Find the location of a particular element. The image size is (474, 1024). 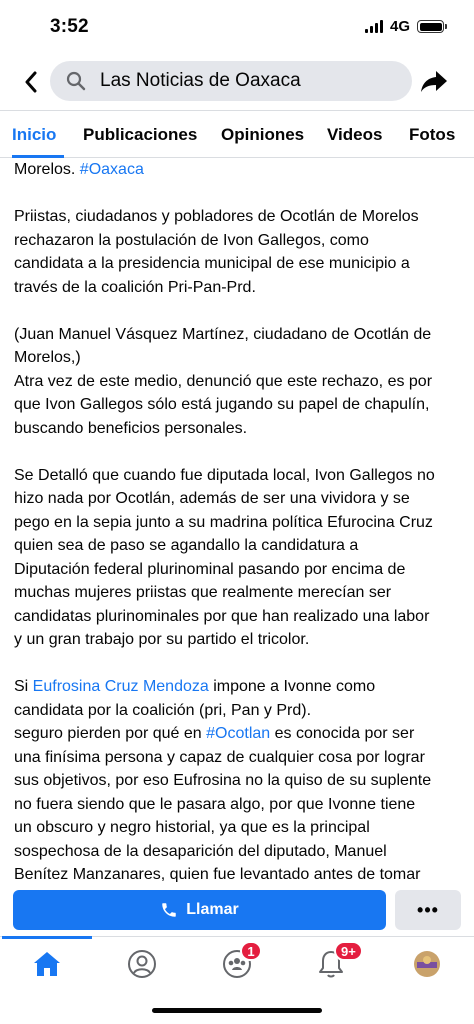

tab-inicio: Inicio is located at coordinates (34, 135).